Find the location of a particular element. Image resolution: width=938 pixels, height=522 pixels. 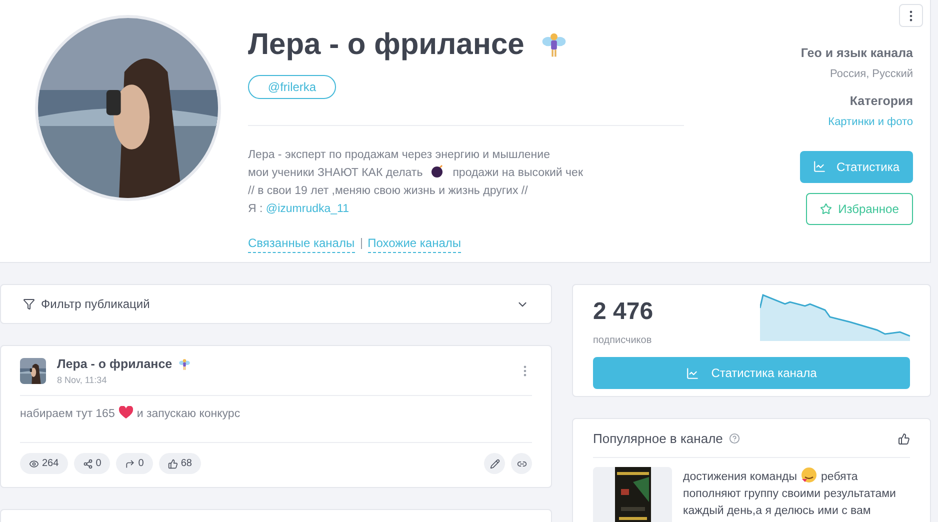

heart-icon is located at coordinates (125, 413).